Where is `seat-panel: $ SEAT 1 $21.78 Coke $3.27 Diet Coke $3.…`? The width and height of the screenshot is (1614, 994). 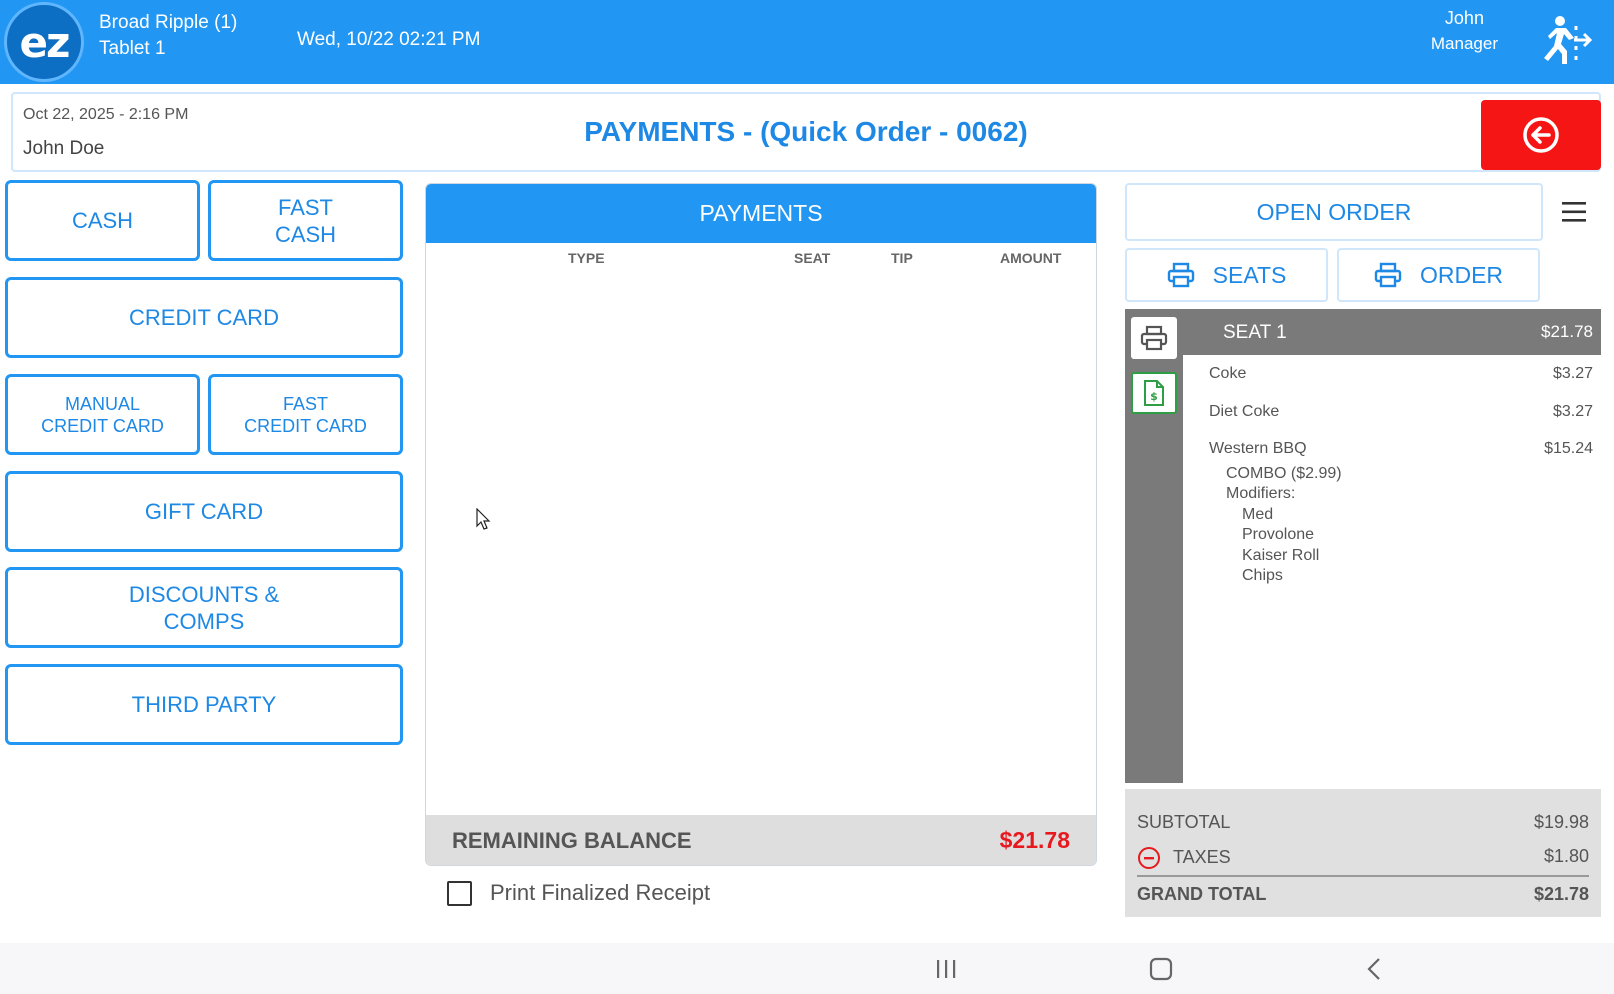 seat-panel: $ SEAT 1 $21.78 Coke $3.27 Diet Coke $3.… is located at coordinates (1363, 546).